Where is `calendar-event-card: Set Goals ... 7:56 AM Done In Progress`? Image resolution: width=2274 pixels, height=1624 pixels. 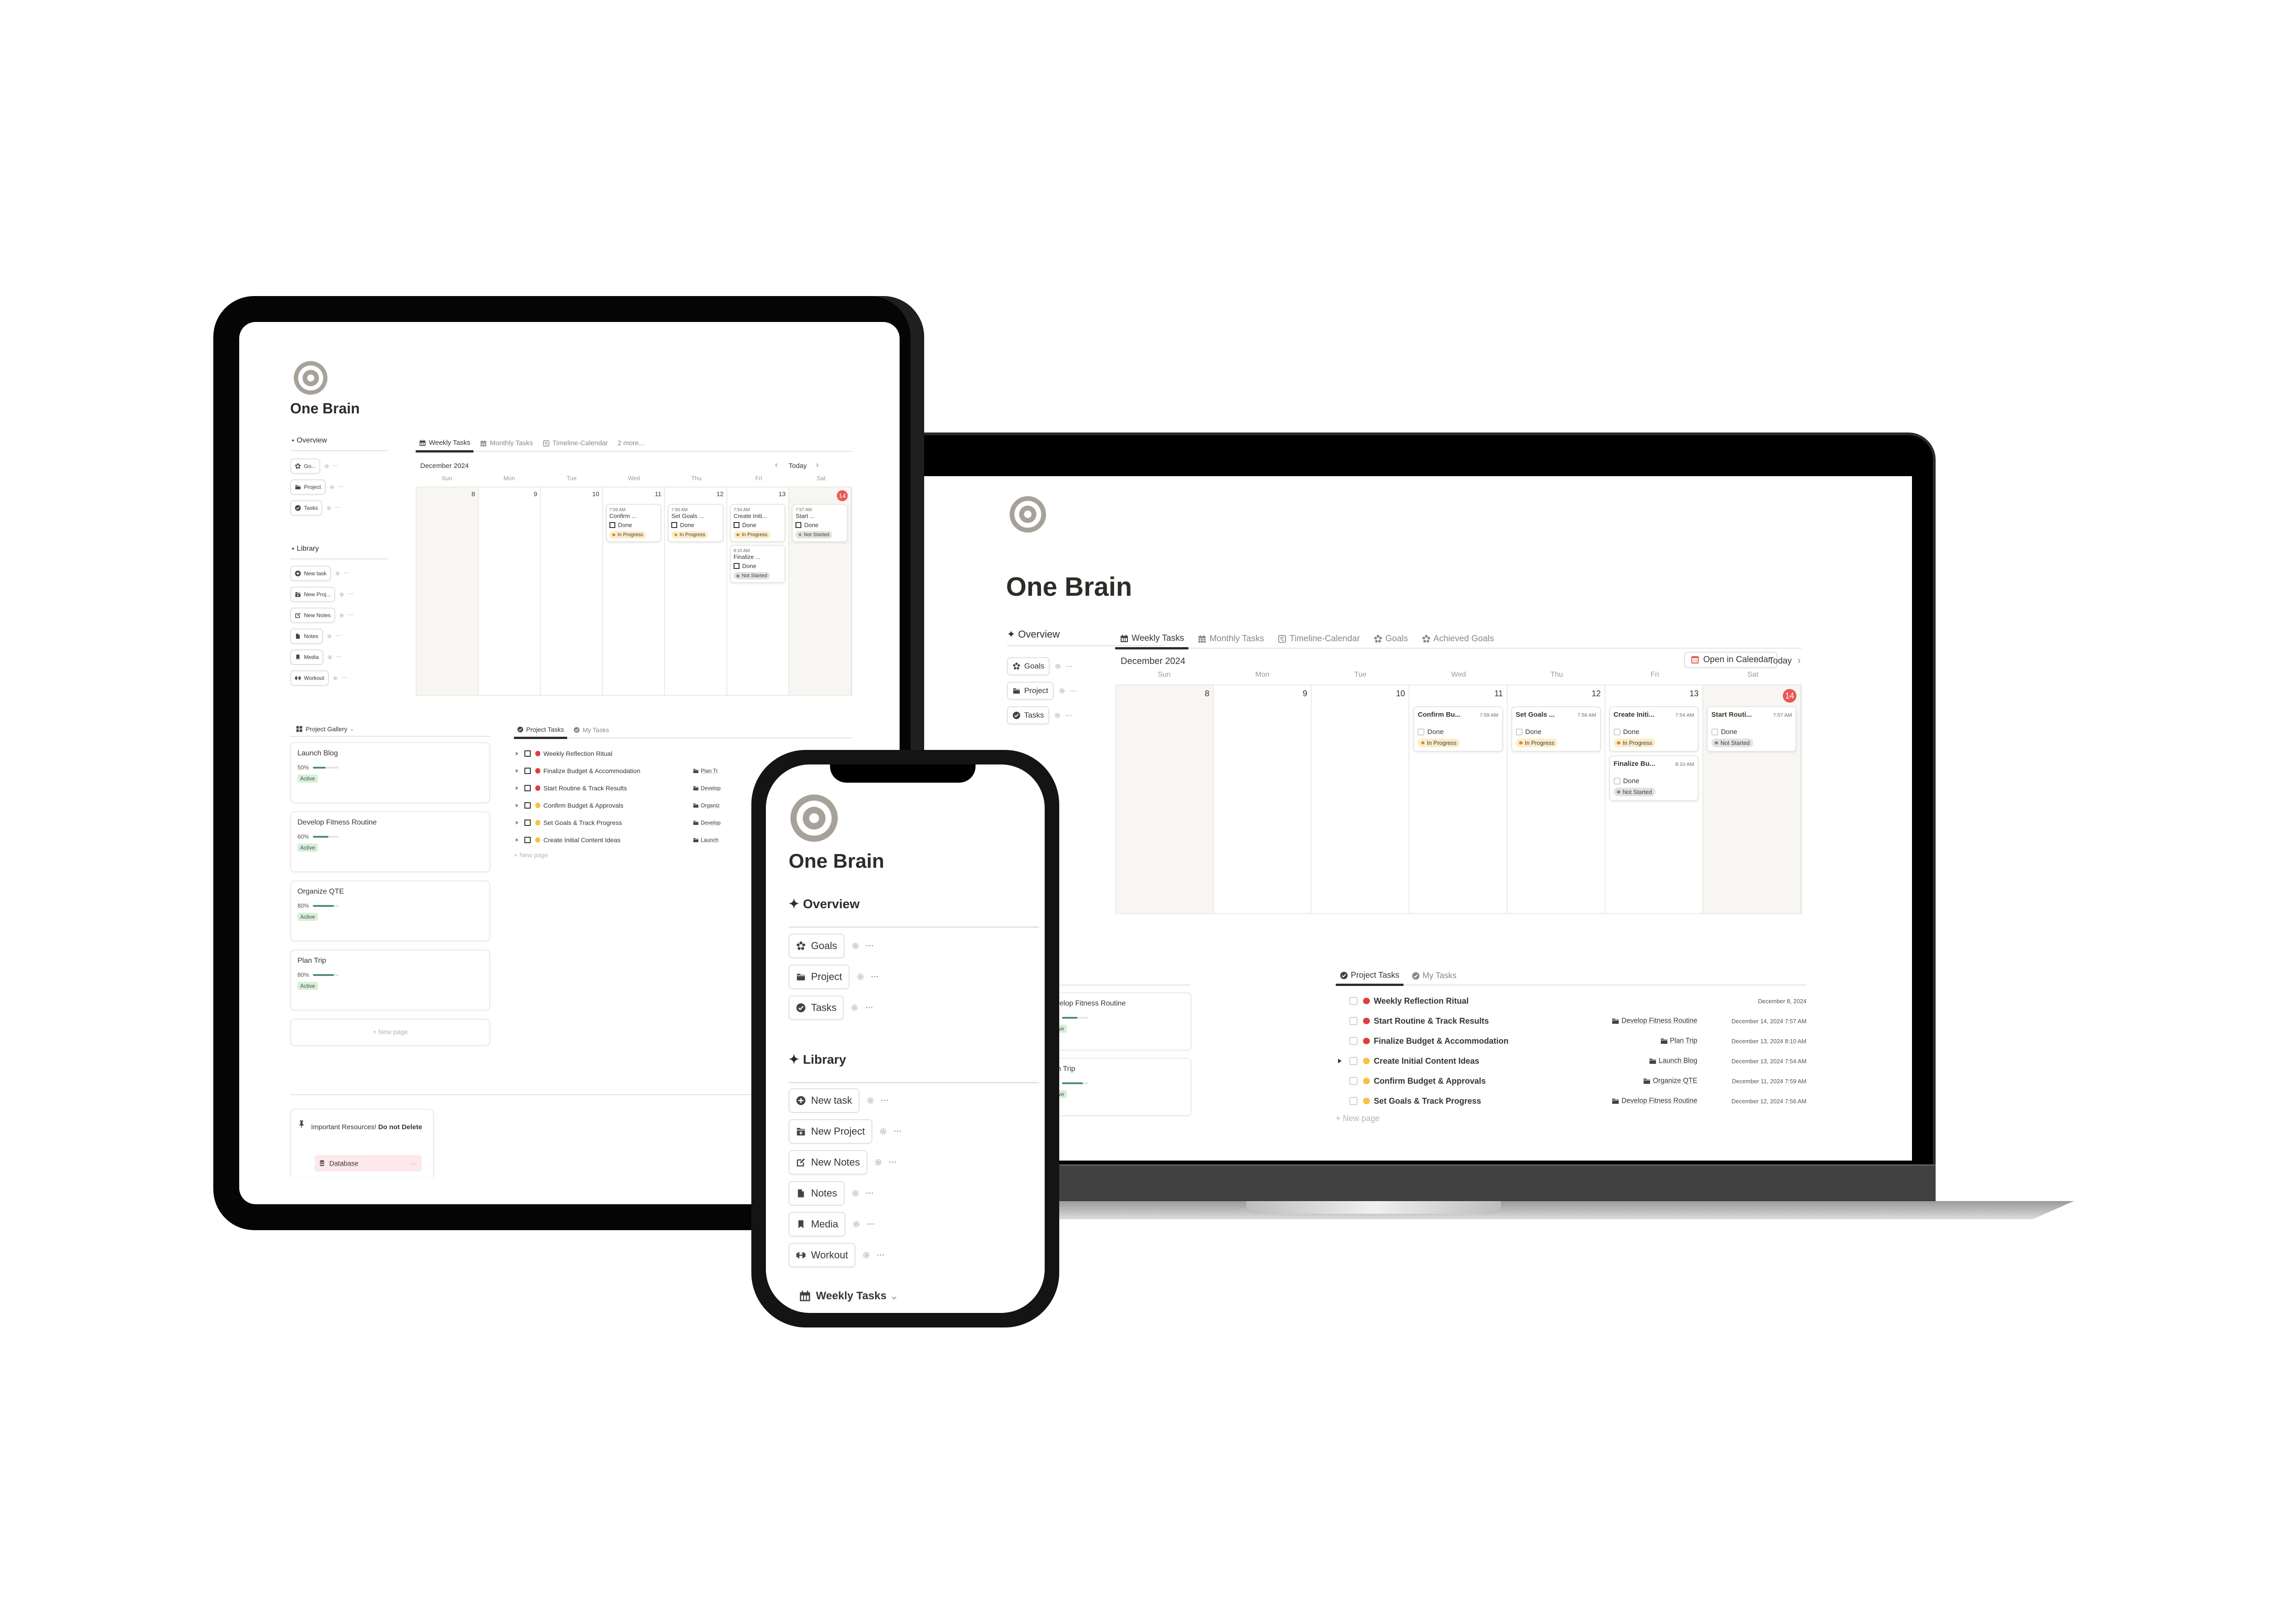 calendar-event-card: Set Goals ... 7:56 AM Done In Progress is located at coordinates (1556, 729).